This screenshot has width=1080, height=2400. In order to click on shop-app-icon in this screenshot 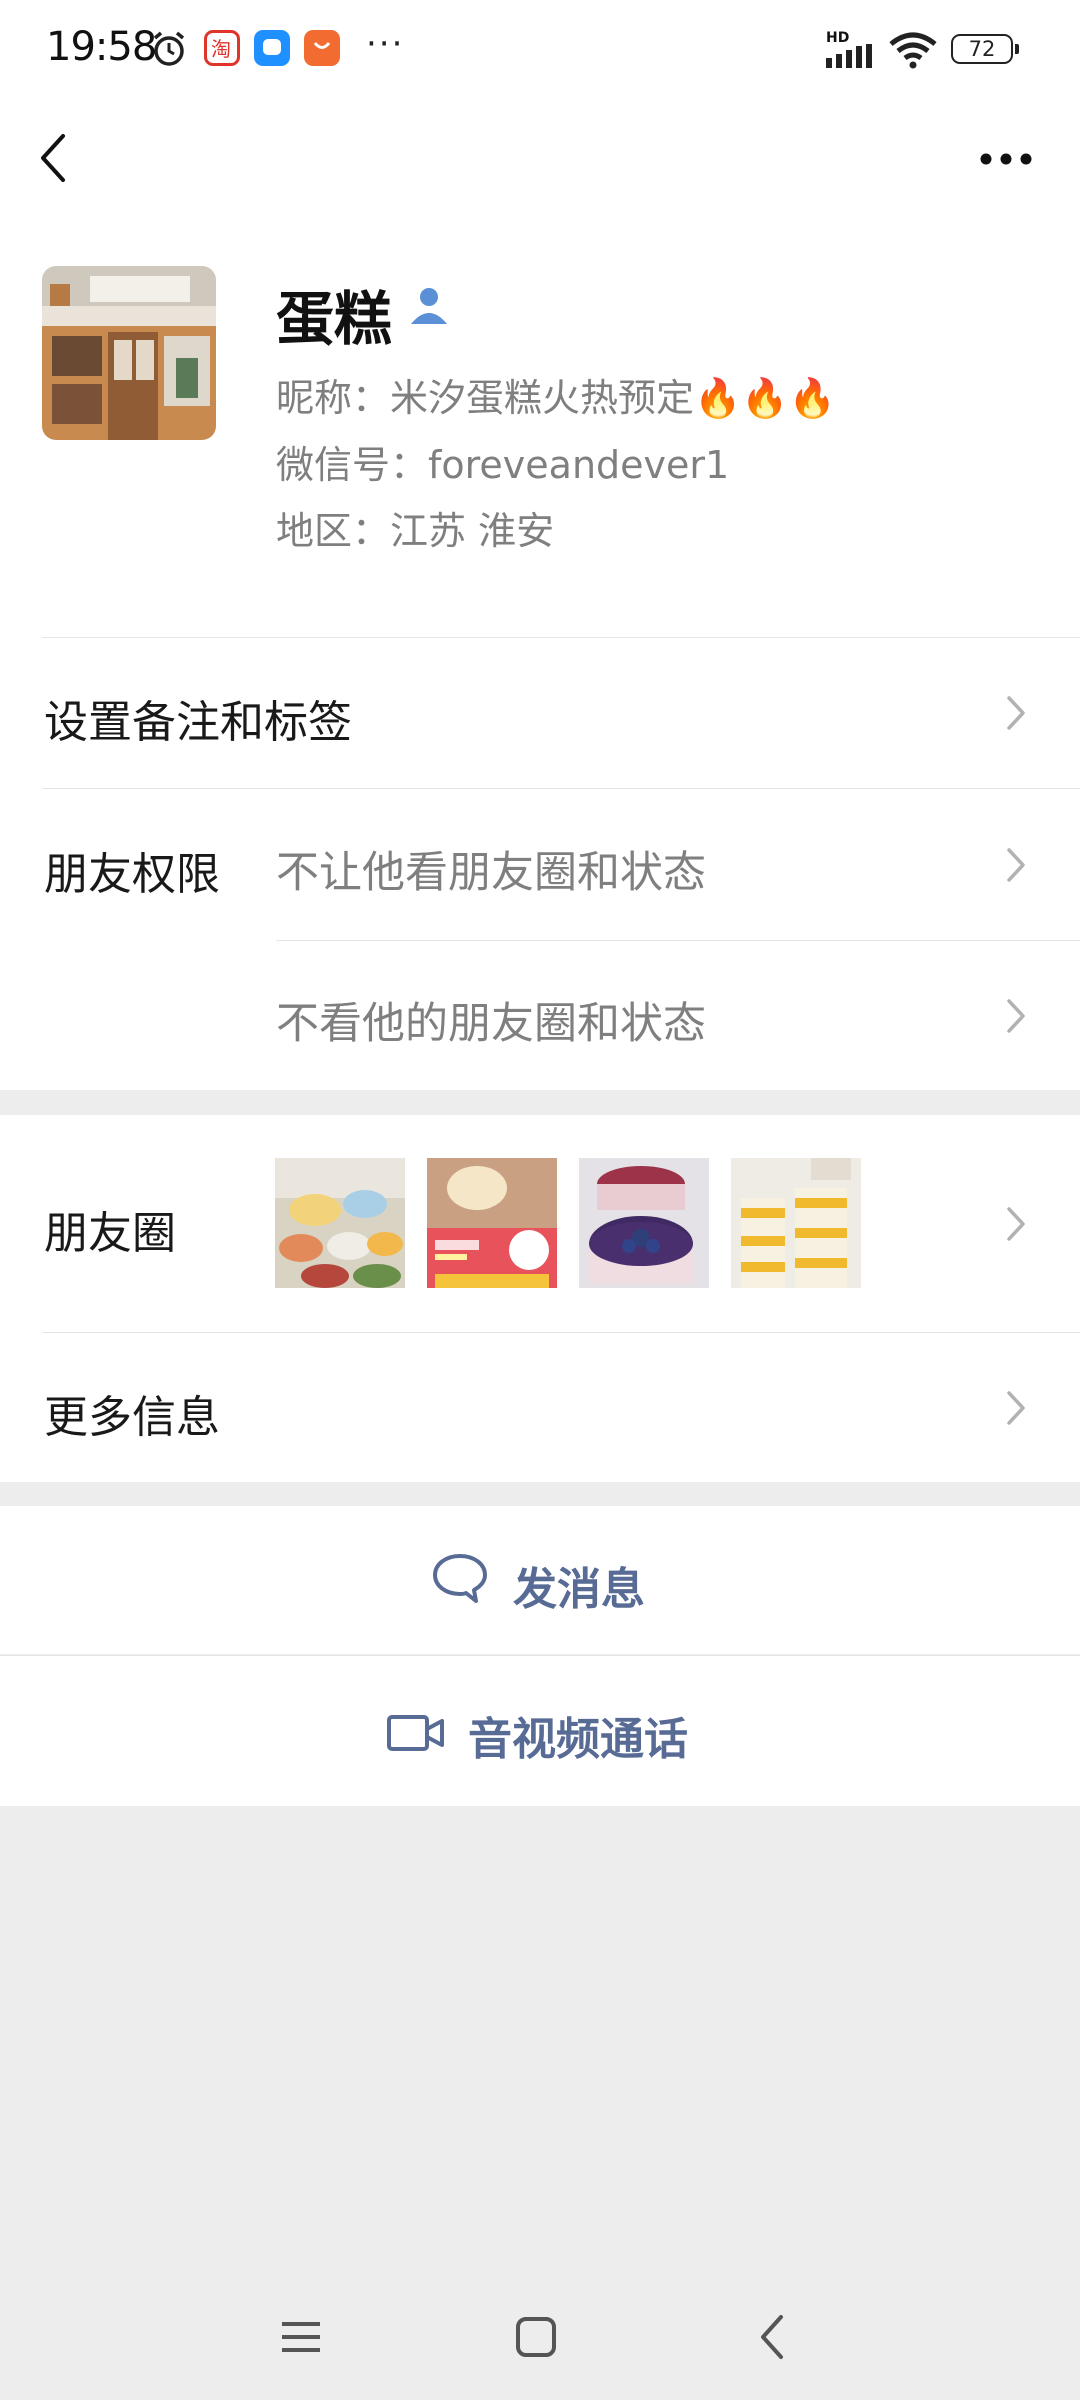, I will do `click(322, 48)`.